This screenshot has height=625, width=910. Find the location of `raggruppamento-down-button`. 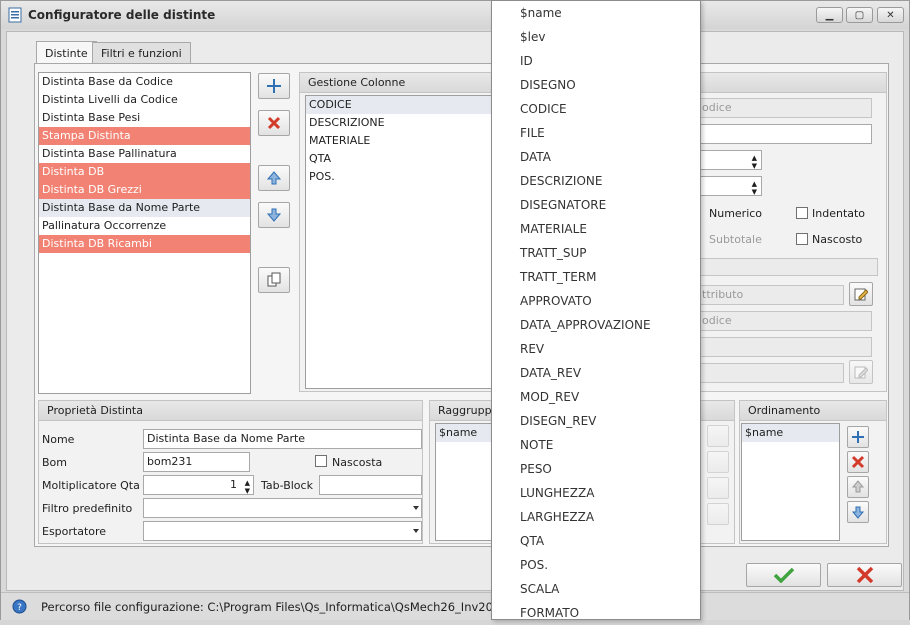

raggruppamento-down-button is located at coordinates (718, 514).